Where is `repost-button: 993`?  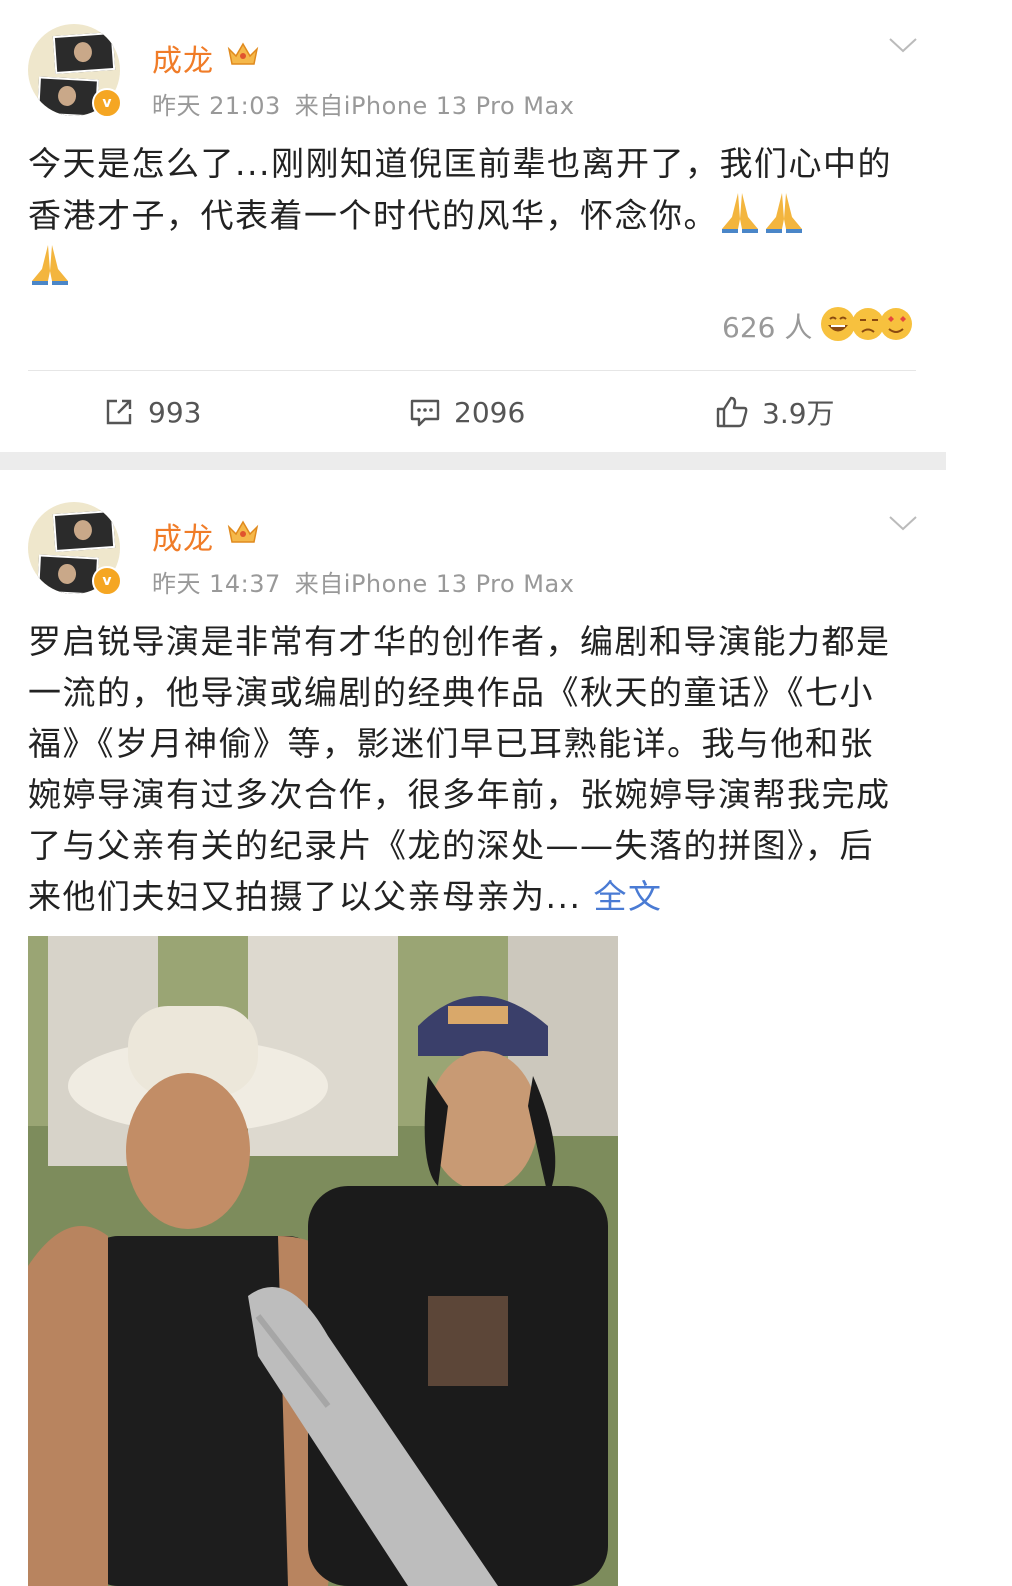 repost-button: 993 is located at coordinates (151, 412).